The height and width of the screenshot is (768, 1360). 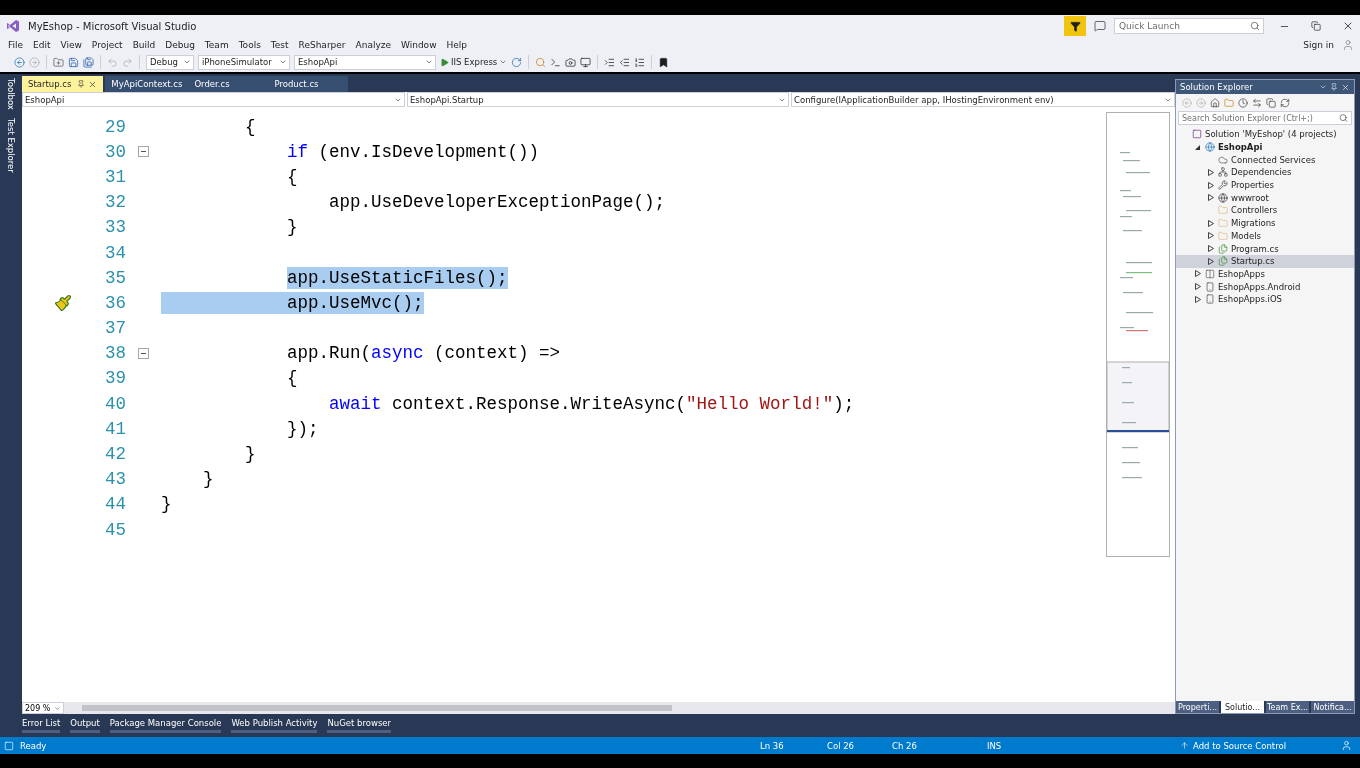 I want to click on menu-item: ReSharper, so click(x=322, y=44).